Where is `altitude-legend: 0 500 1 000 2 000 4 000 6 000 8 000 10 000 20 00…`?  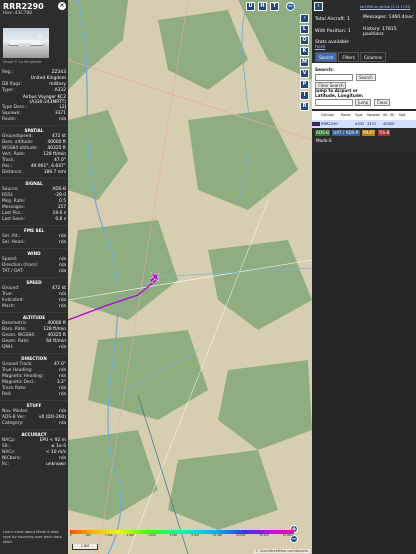 altitude-legend: 0 500 1 000 2 000 4 000 6 000 8 000 10 000 20 00… is located at coordinates (182, 533).